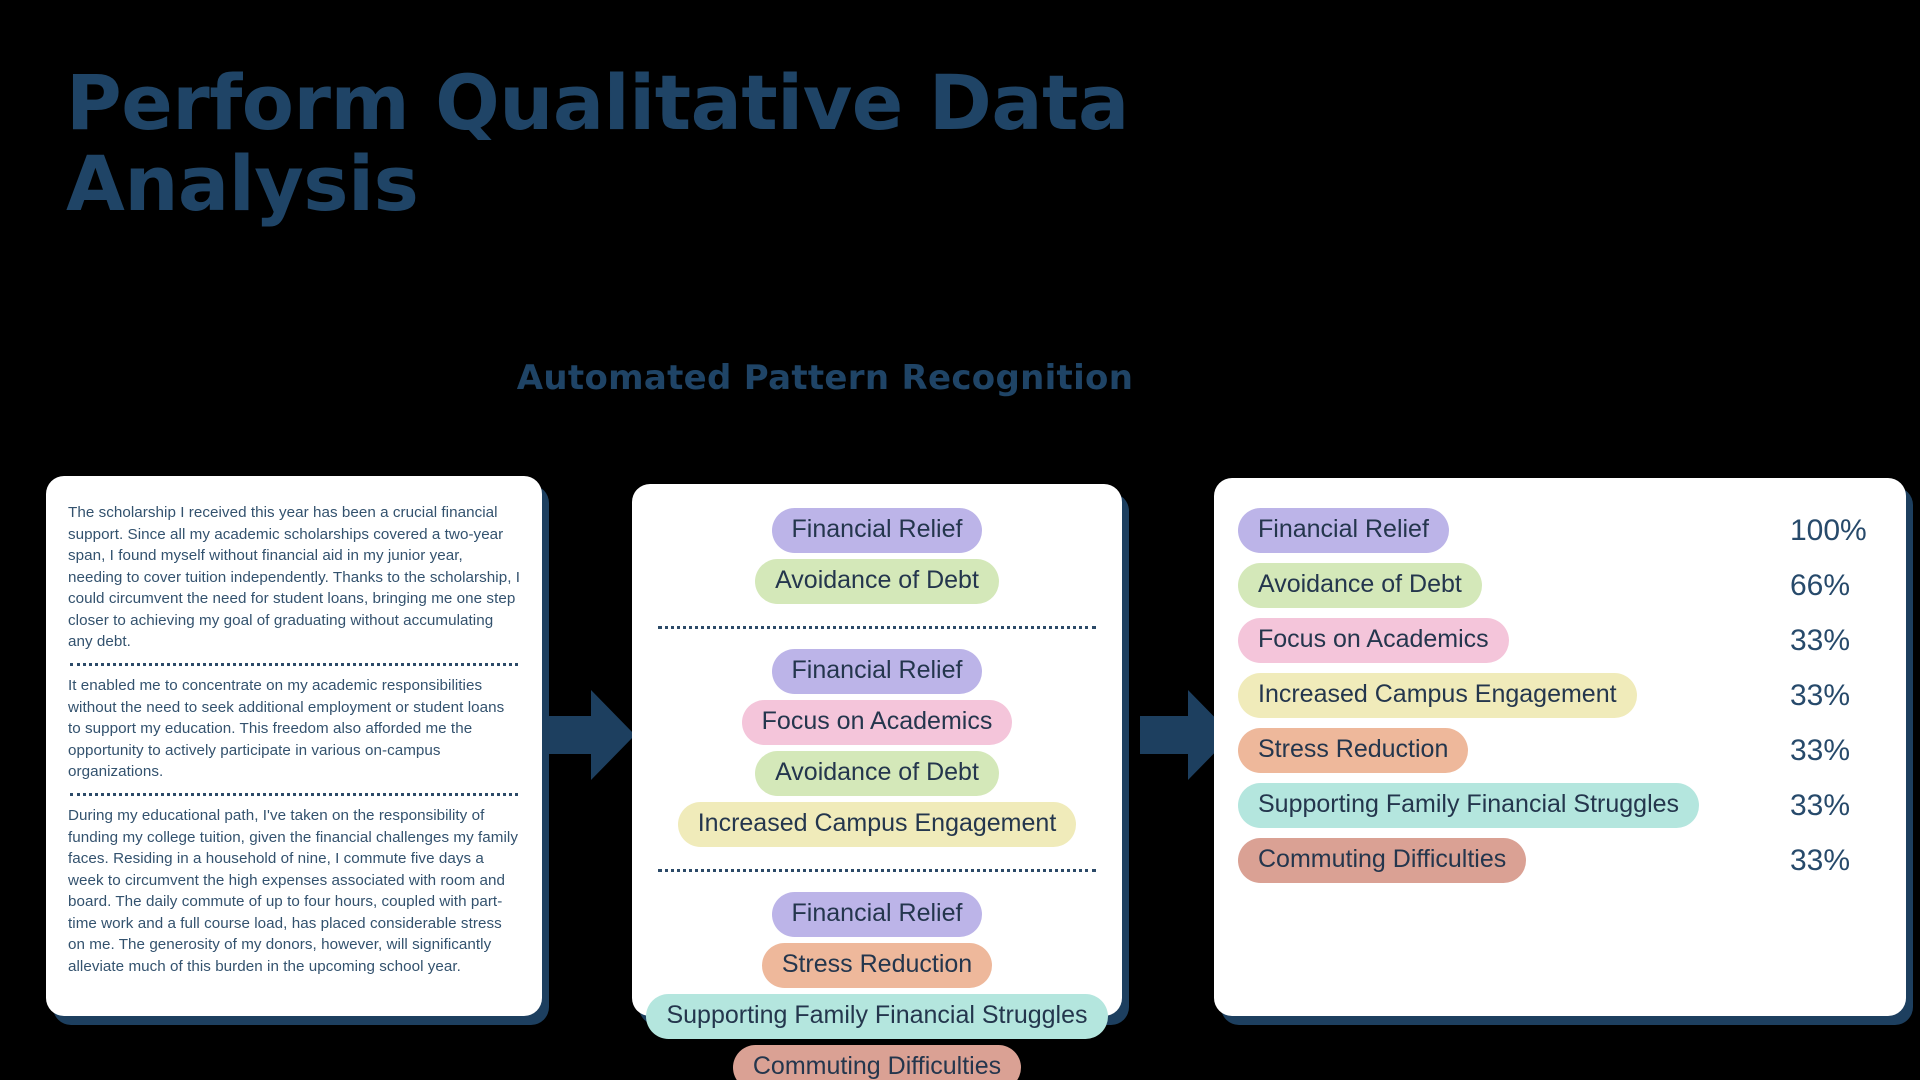  I want to click on summary-tag: Increased Campus Engagement, so click(1437, 695).